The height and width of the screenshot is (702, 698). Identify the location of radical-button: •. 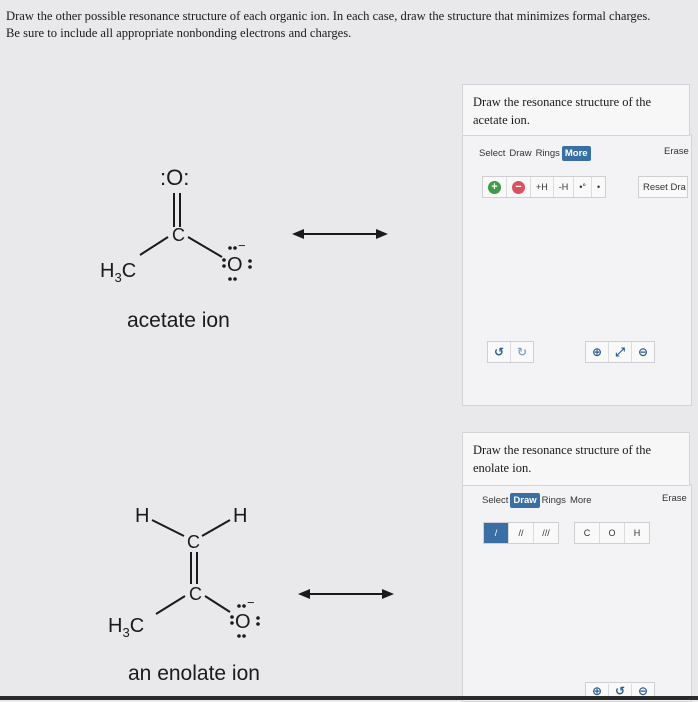
(598, 187).